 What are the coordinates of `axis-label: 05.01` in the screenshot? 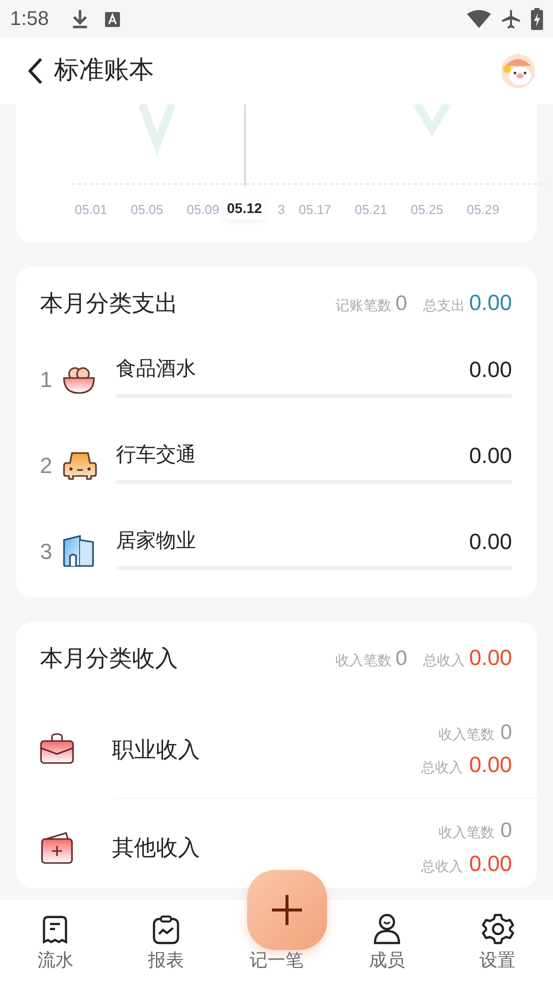 It's located at (91, 210).